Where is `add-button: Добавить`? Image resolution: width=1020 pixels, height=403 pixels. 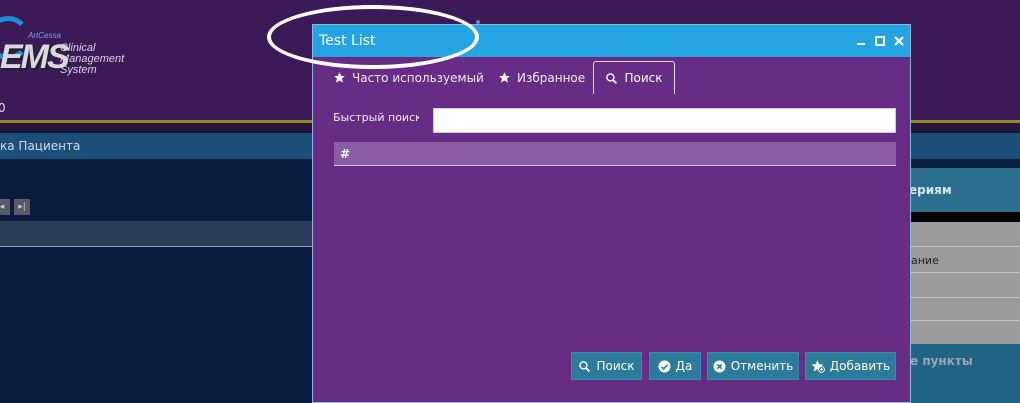
add-button: Добавить is located at coordinates (850, 366).